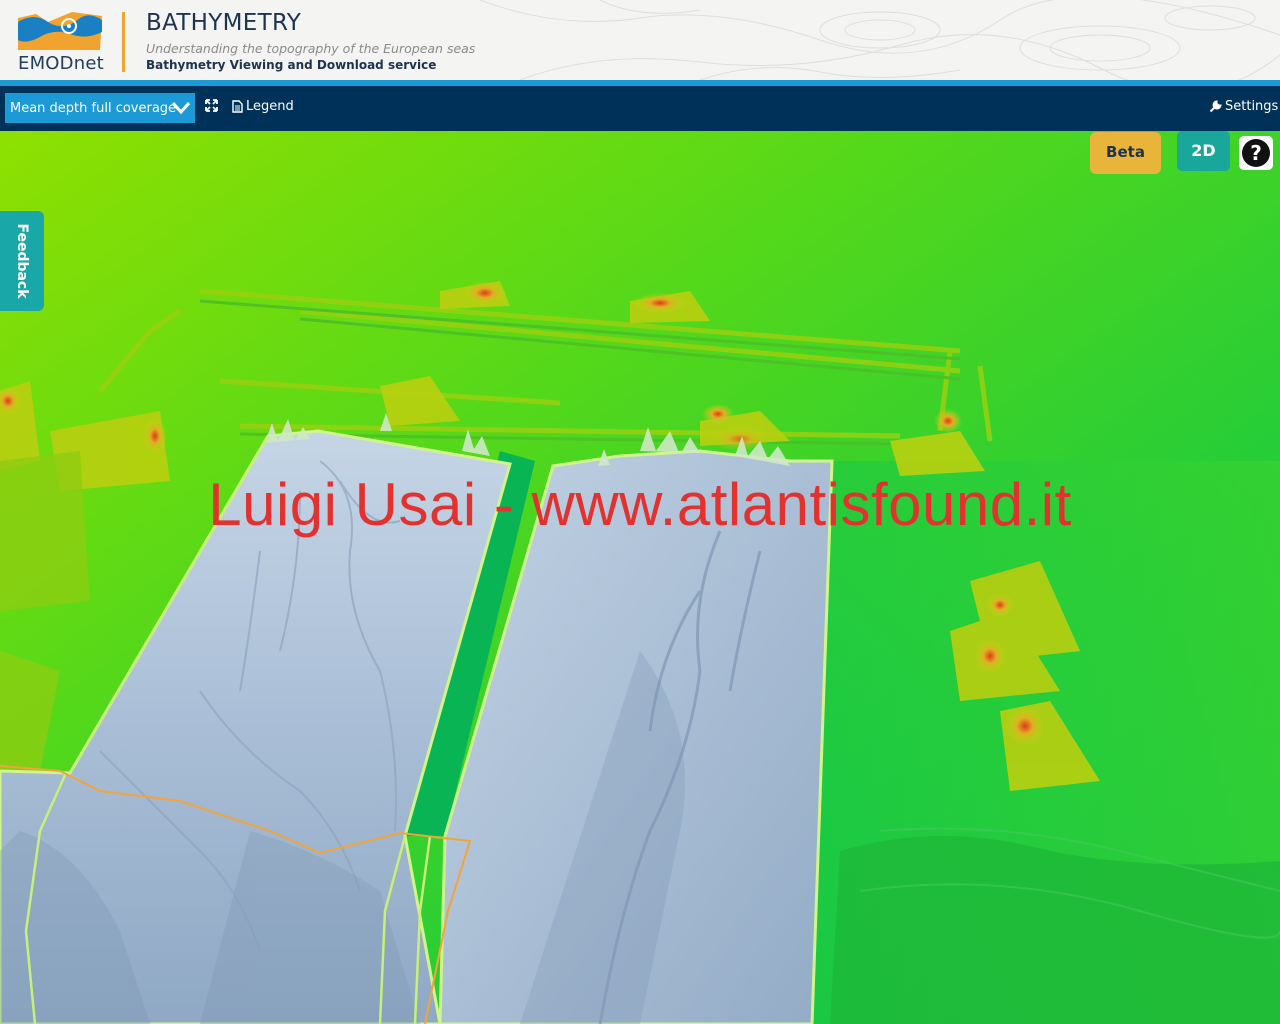 The image size is (1280, 1024). I want to click on legend-label: Legend, so click(270, 106).